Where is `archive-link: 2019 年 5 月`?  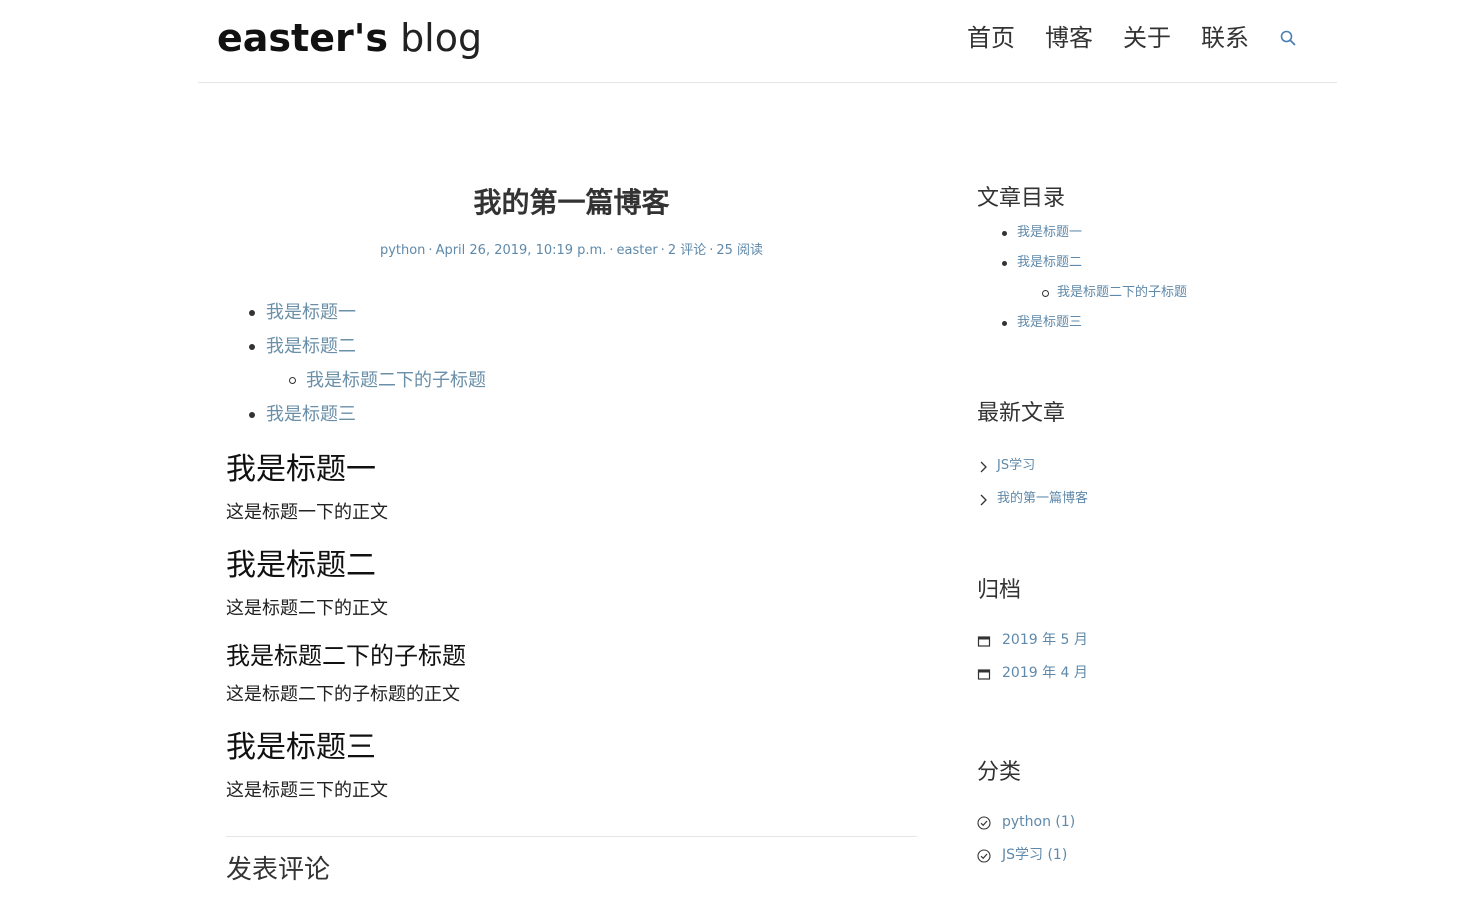
archive-link: 2019 年 5 月 is located at coordinates (1045, 640).